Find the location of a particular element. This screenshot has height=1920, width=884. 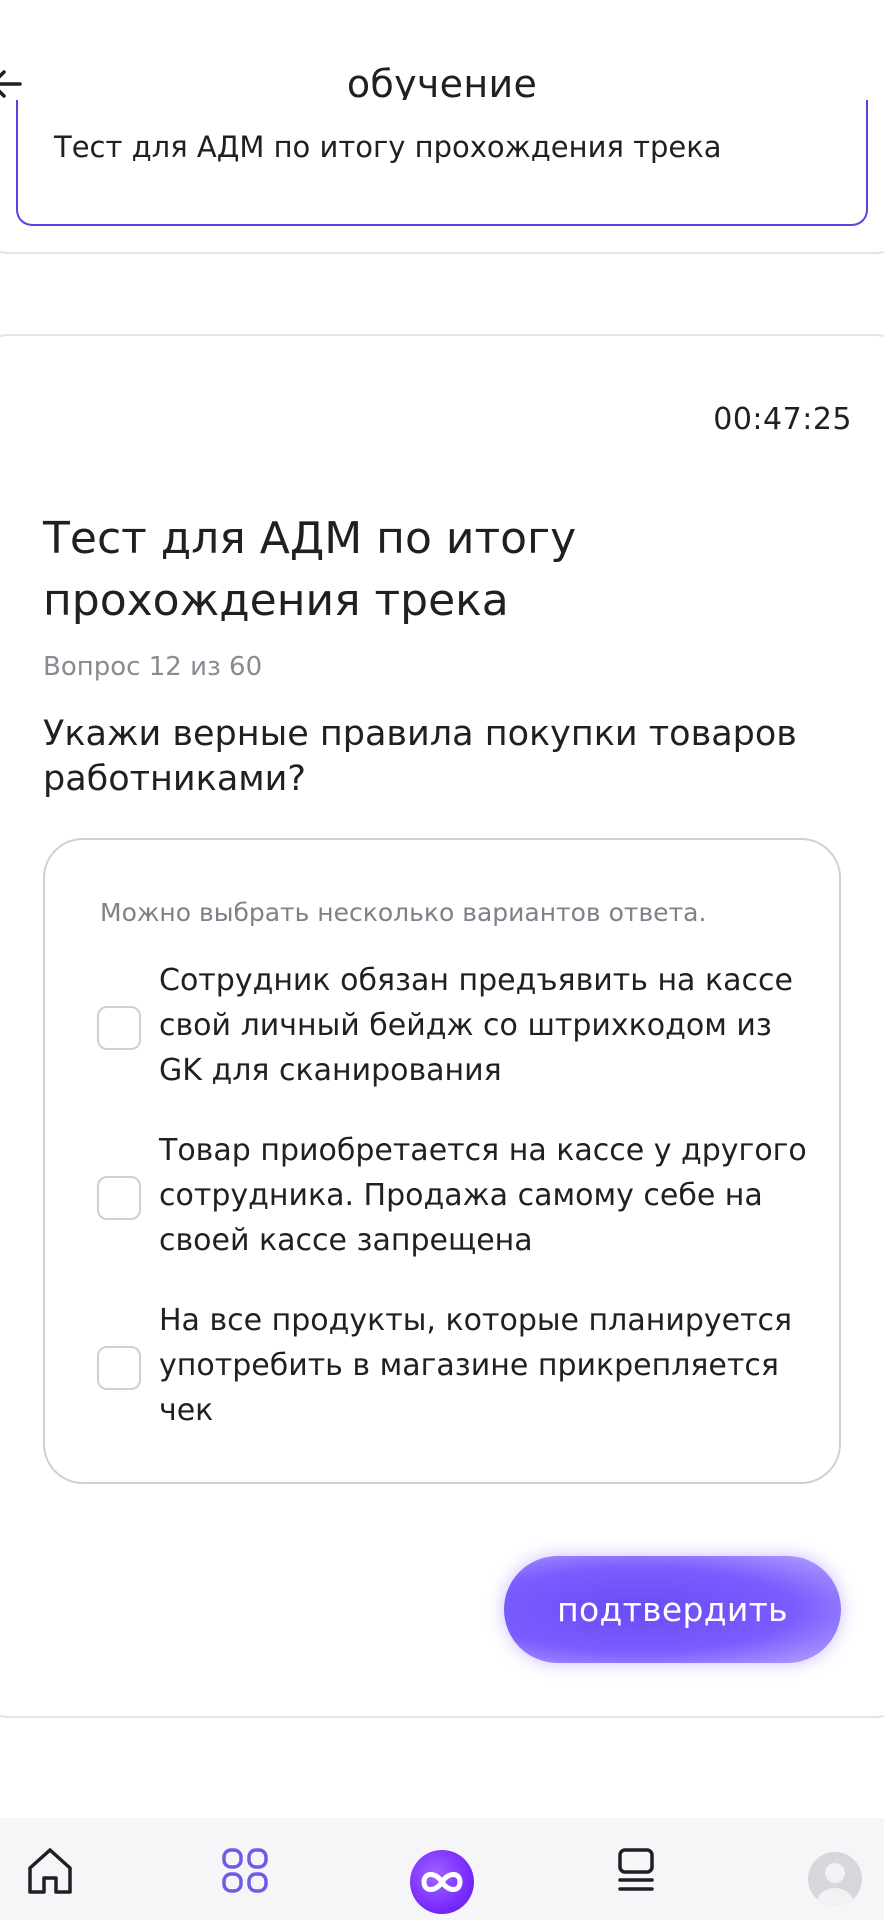

selected-test-field: Тест для АДМ по итогу прохождения трека is located at coordinates (442, 163).